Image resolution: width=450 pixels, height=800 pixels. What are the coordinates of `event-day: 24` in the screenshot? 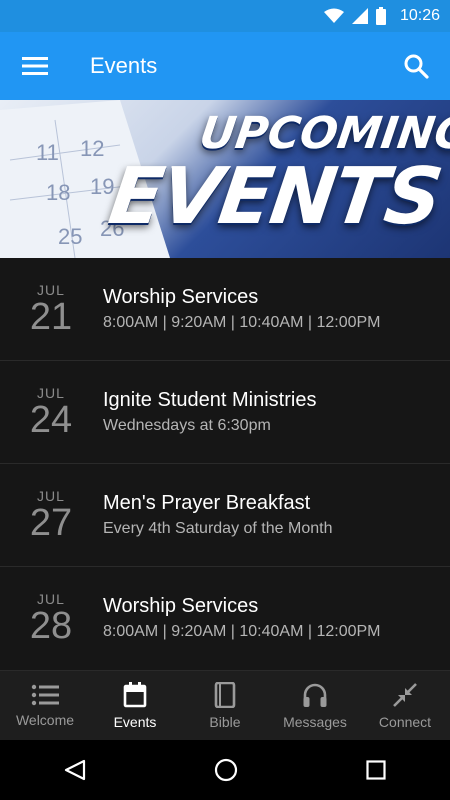 It's located at (51, 420).